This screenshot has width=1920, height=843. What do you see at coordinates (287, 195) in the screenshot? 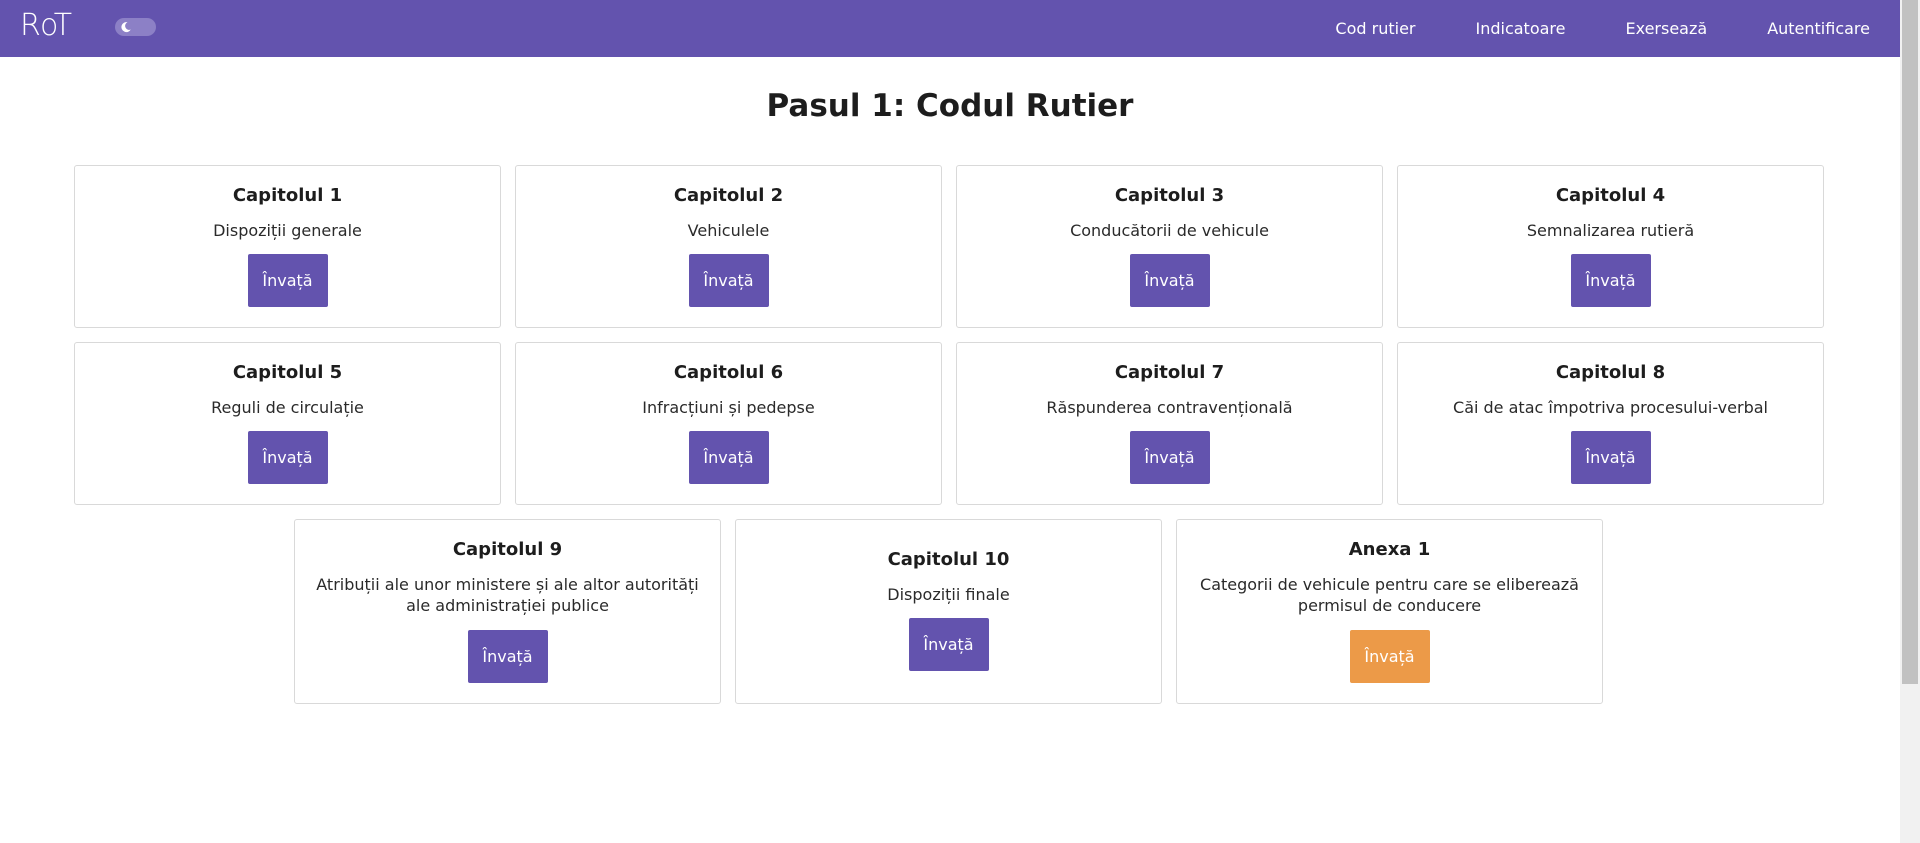
I see `card-title: Capitolul 1` at bounding box center [287, 195].